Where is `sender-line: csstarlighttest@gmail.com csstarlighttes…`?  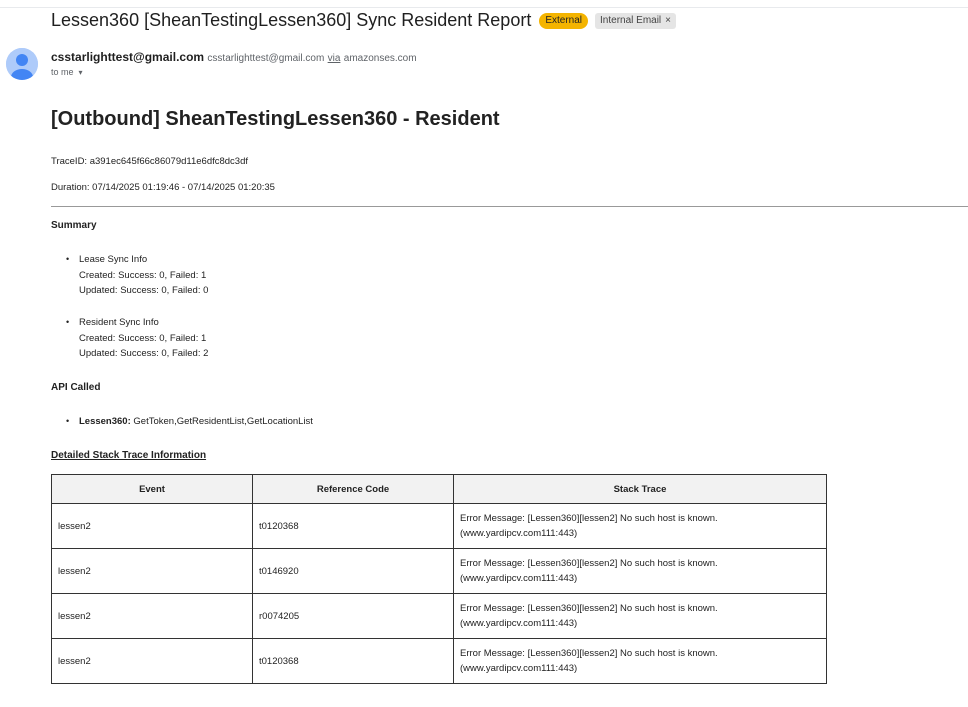 sender-line: csstarlighttest@gmail.com csstarlighttes… is located at coordinates (234, 57).